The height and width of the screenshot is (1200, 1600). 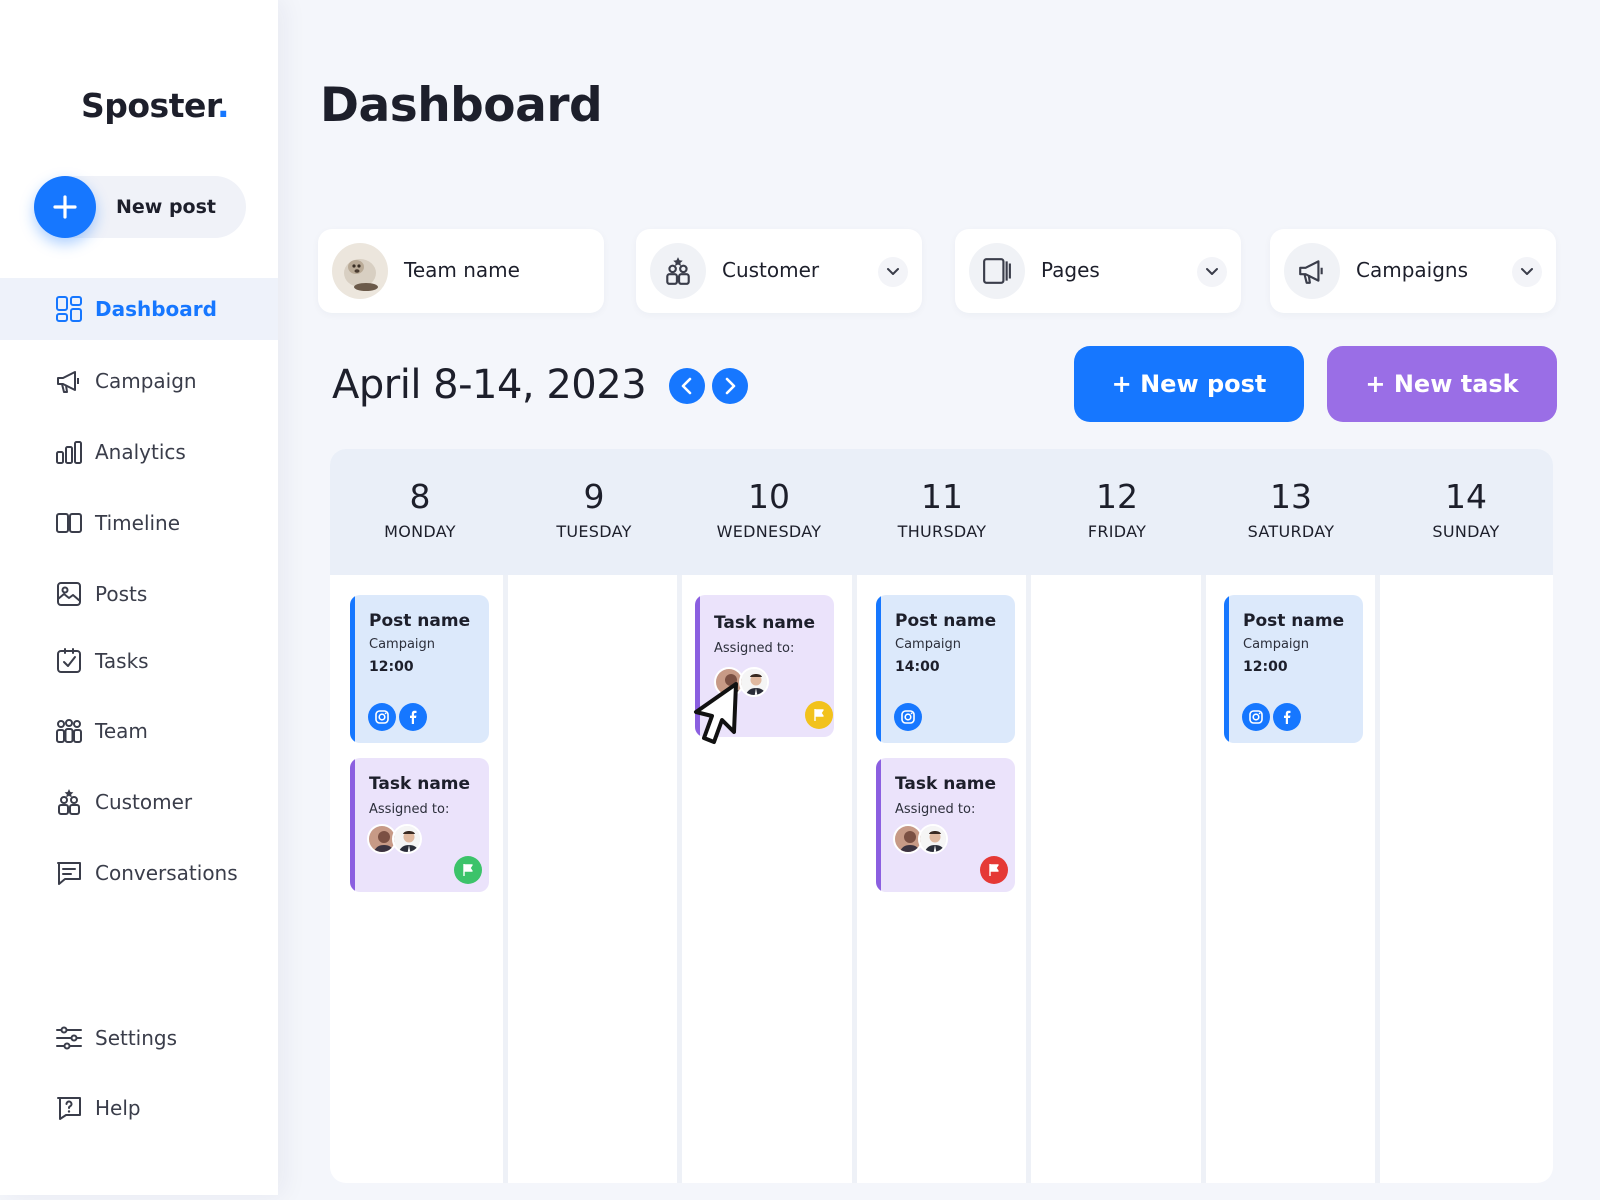 What do you see at coordinates (118, 1108) in the screenshot?
I see `sidebar-item-label: Help` at bounding box center [118, 1108].